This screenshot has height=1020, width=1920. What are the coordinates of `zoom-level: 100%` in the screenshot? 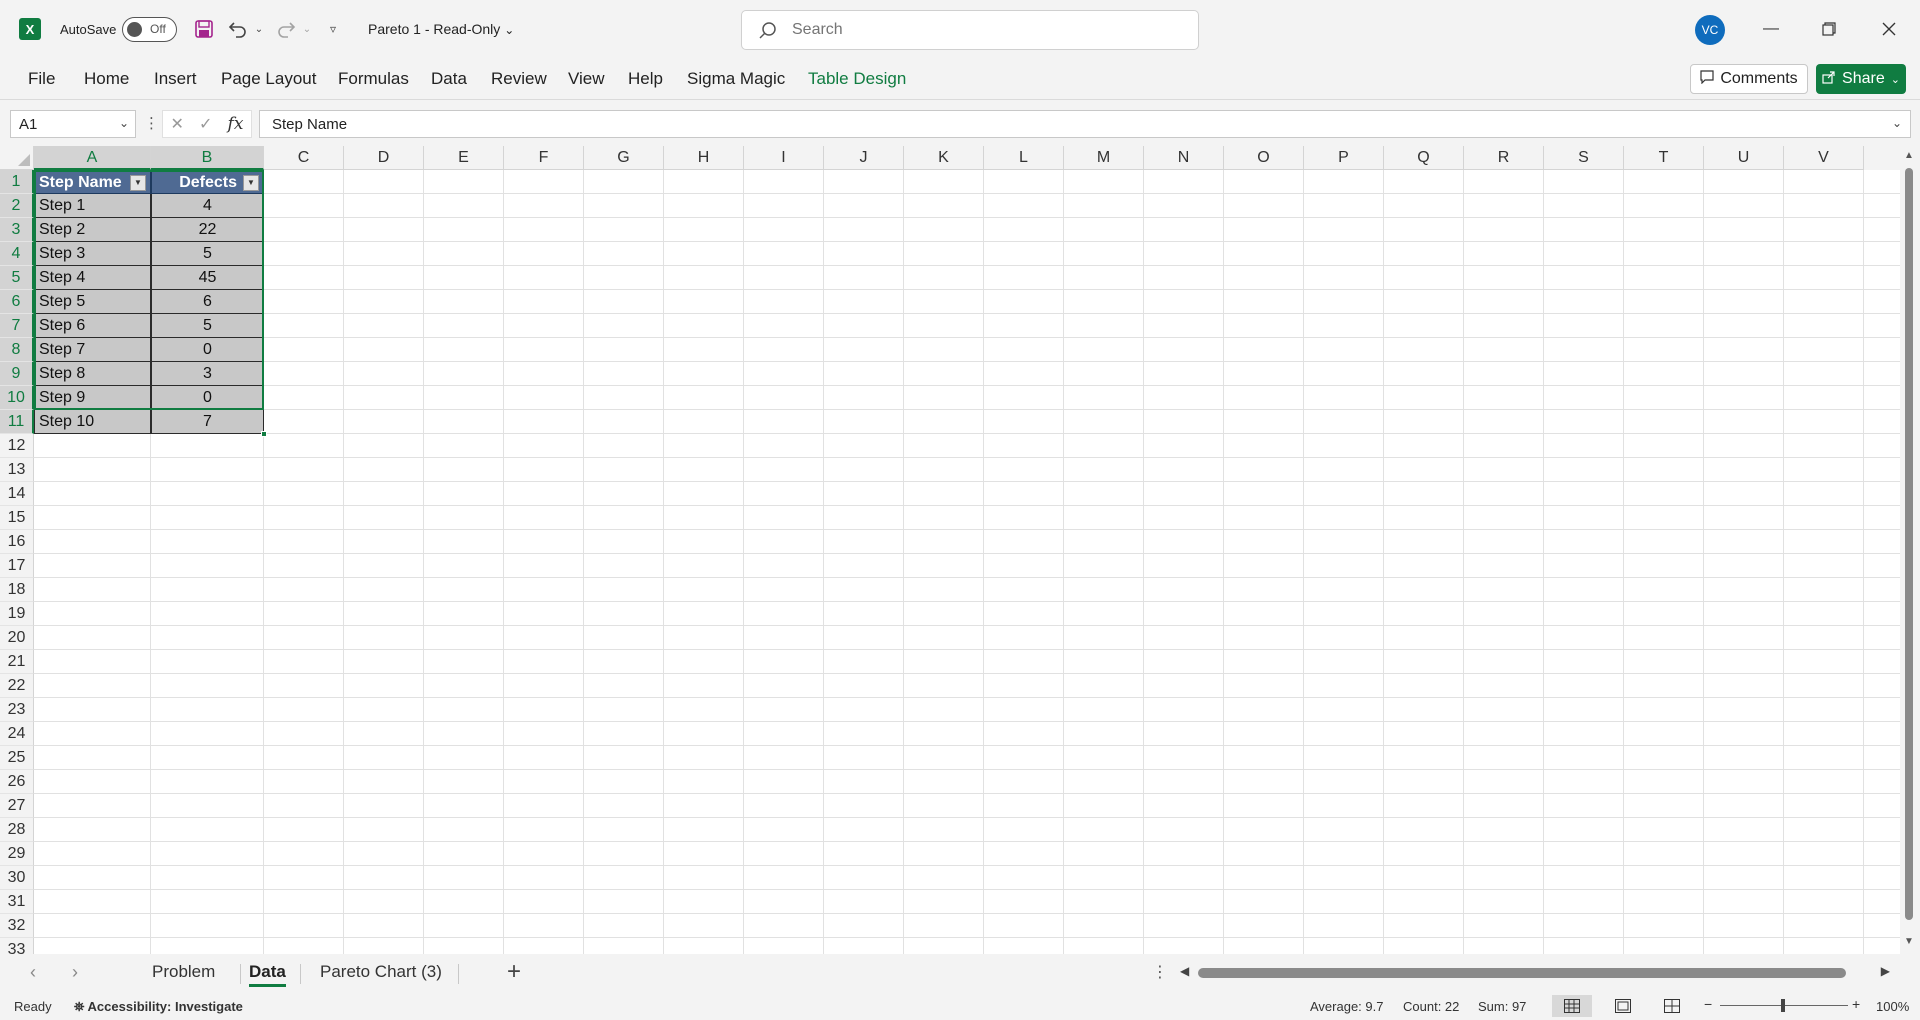 It's located at (1892, 1006).